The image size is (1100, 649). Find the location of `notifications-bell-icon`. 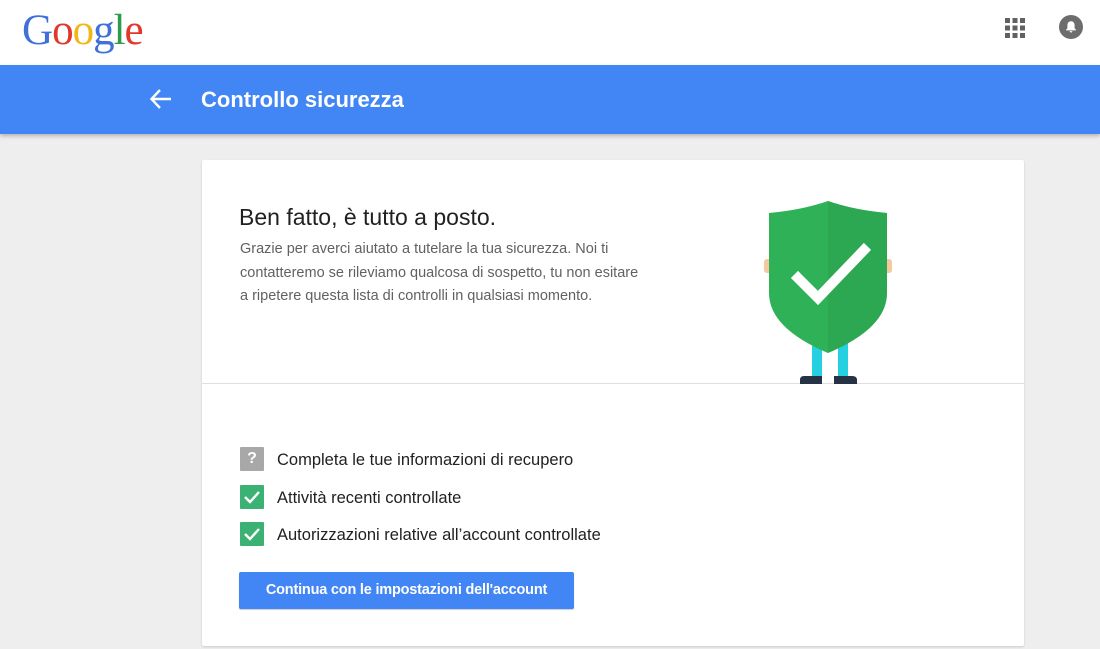

notifications-bell-icon is located at coordinates (1071, 27).